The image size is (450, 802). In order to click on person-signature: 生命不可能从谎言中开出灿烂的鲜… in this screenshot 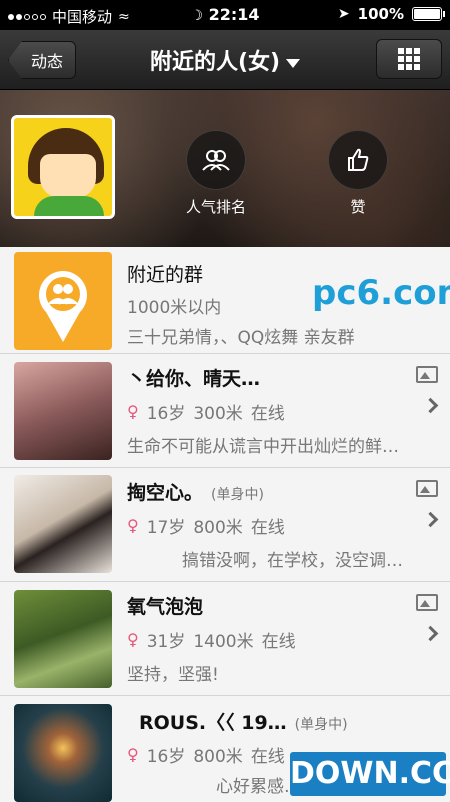, I will do `click(263, 447)`.